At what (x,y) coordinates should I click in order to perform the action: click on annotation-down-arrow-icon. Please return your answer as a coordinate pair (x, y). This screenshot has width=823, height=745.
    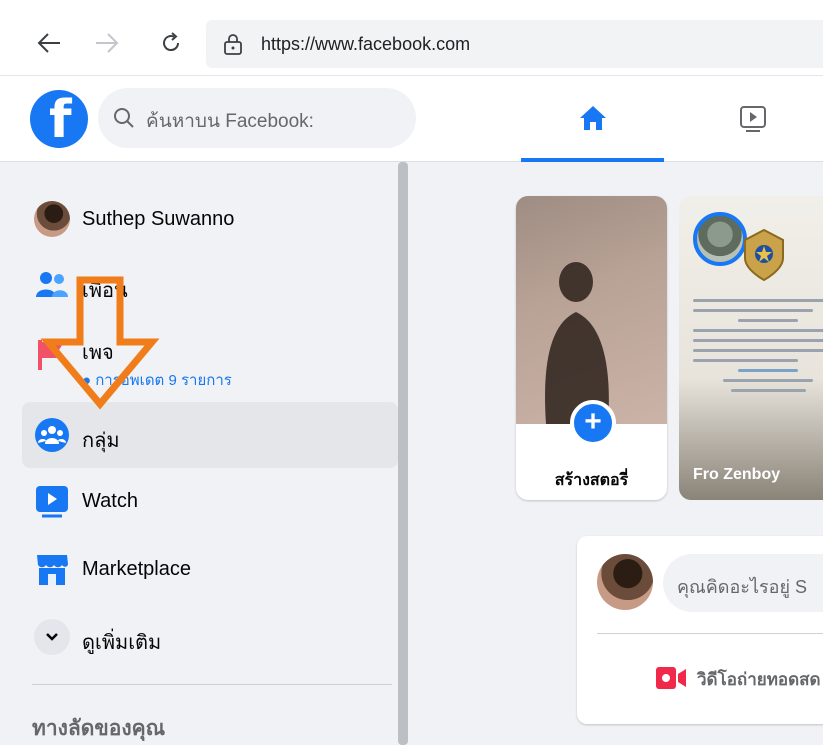
    Looking at the image, I should click on (100, 343).